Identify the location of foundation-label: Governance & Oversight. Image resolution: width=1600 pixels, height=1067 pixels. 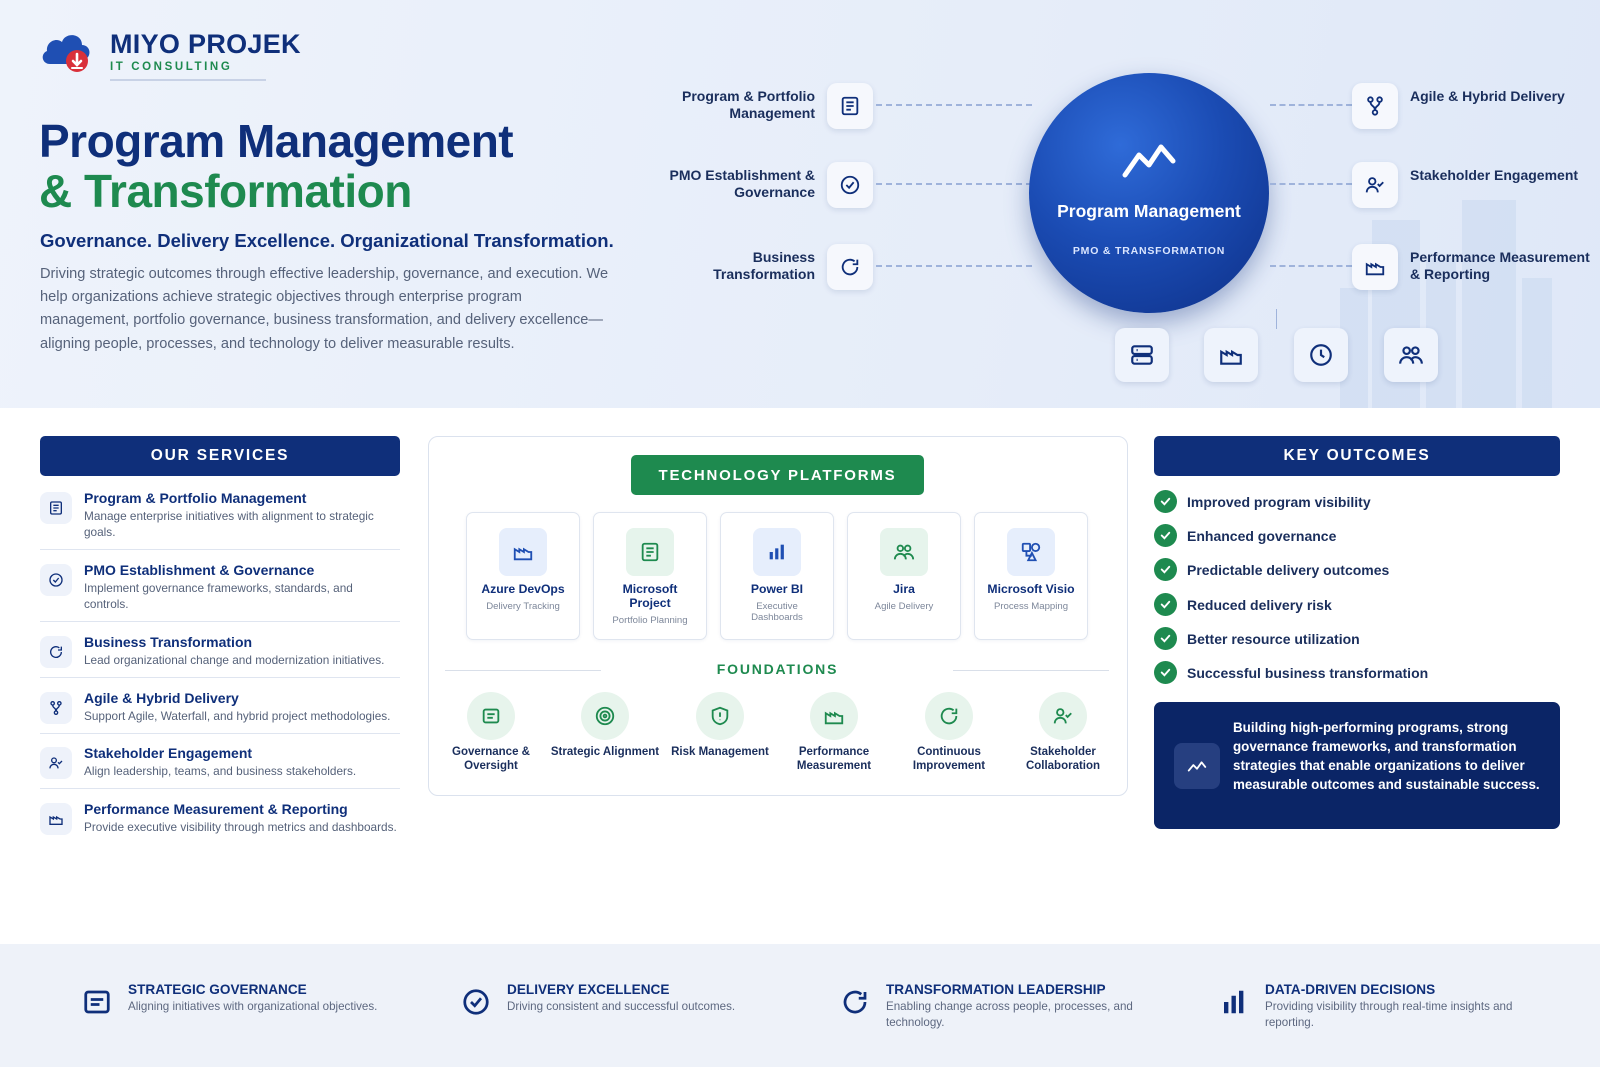
(491, 759).